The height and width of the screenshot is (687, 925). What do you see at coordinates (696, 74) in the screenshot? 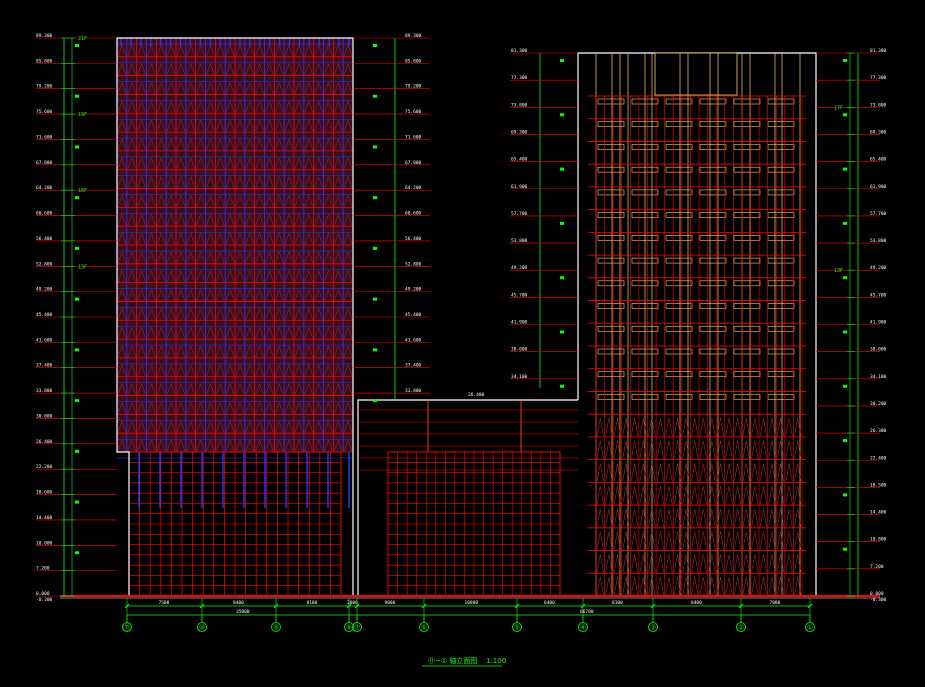
I see `right-tower-crown` at bounding box center [696, 74].